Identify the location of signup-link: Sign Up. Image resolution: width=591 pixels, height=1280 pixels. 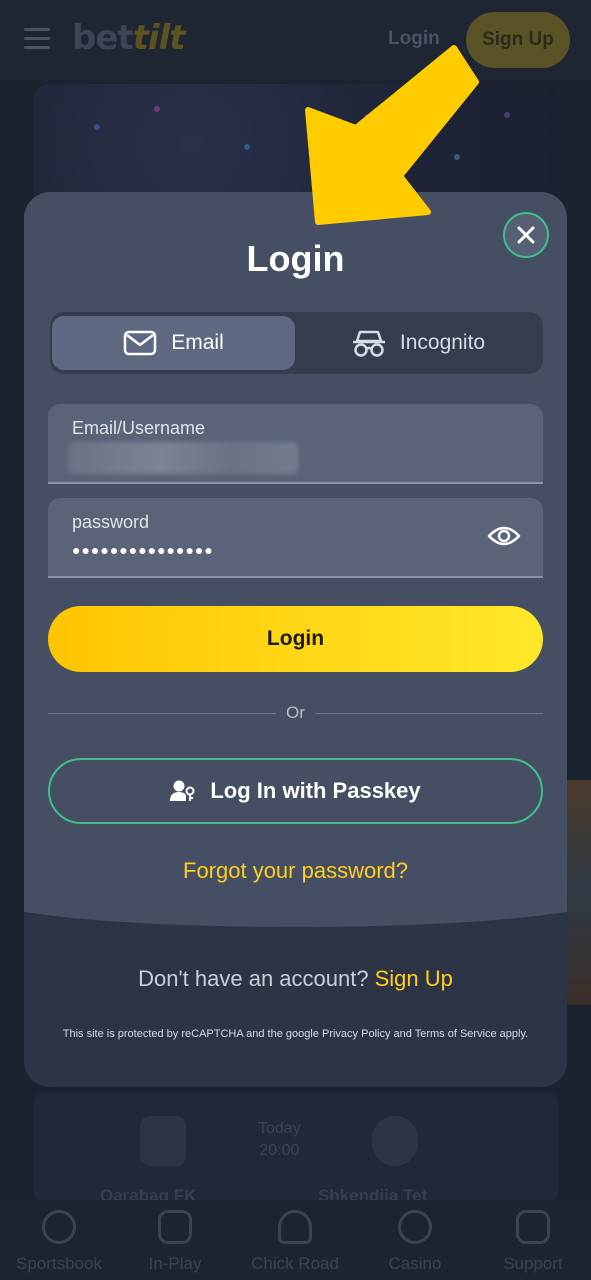
(414, 978).